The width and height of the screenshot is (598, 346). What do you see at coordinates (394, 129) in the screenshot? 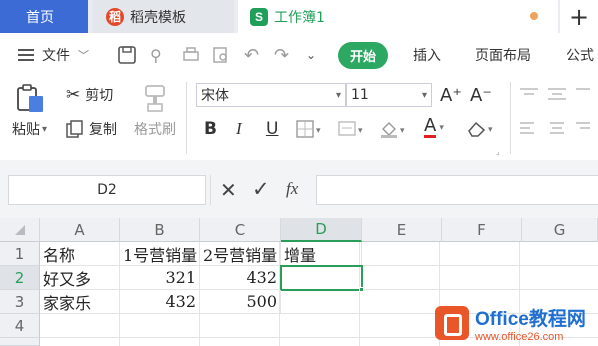
I see `fill-color-icon: ▾` at bounding box center [394, 129].